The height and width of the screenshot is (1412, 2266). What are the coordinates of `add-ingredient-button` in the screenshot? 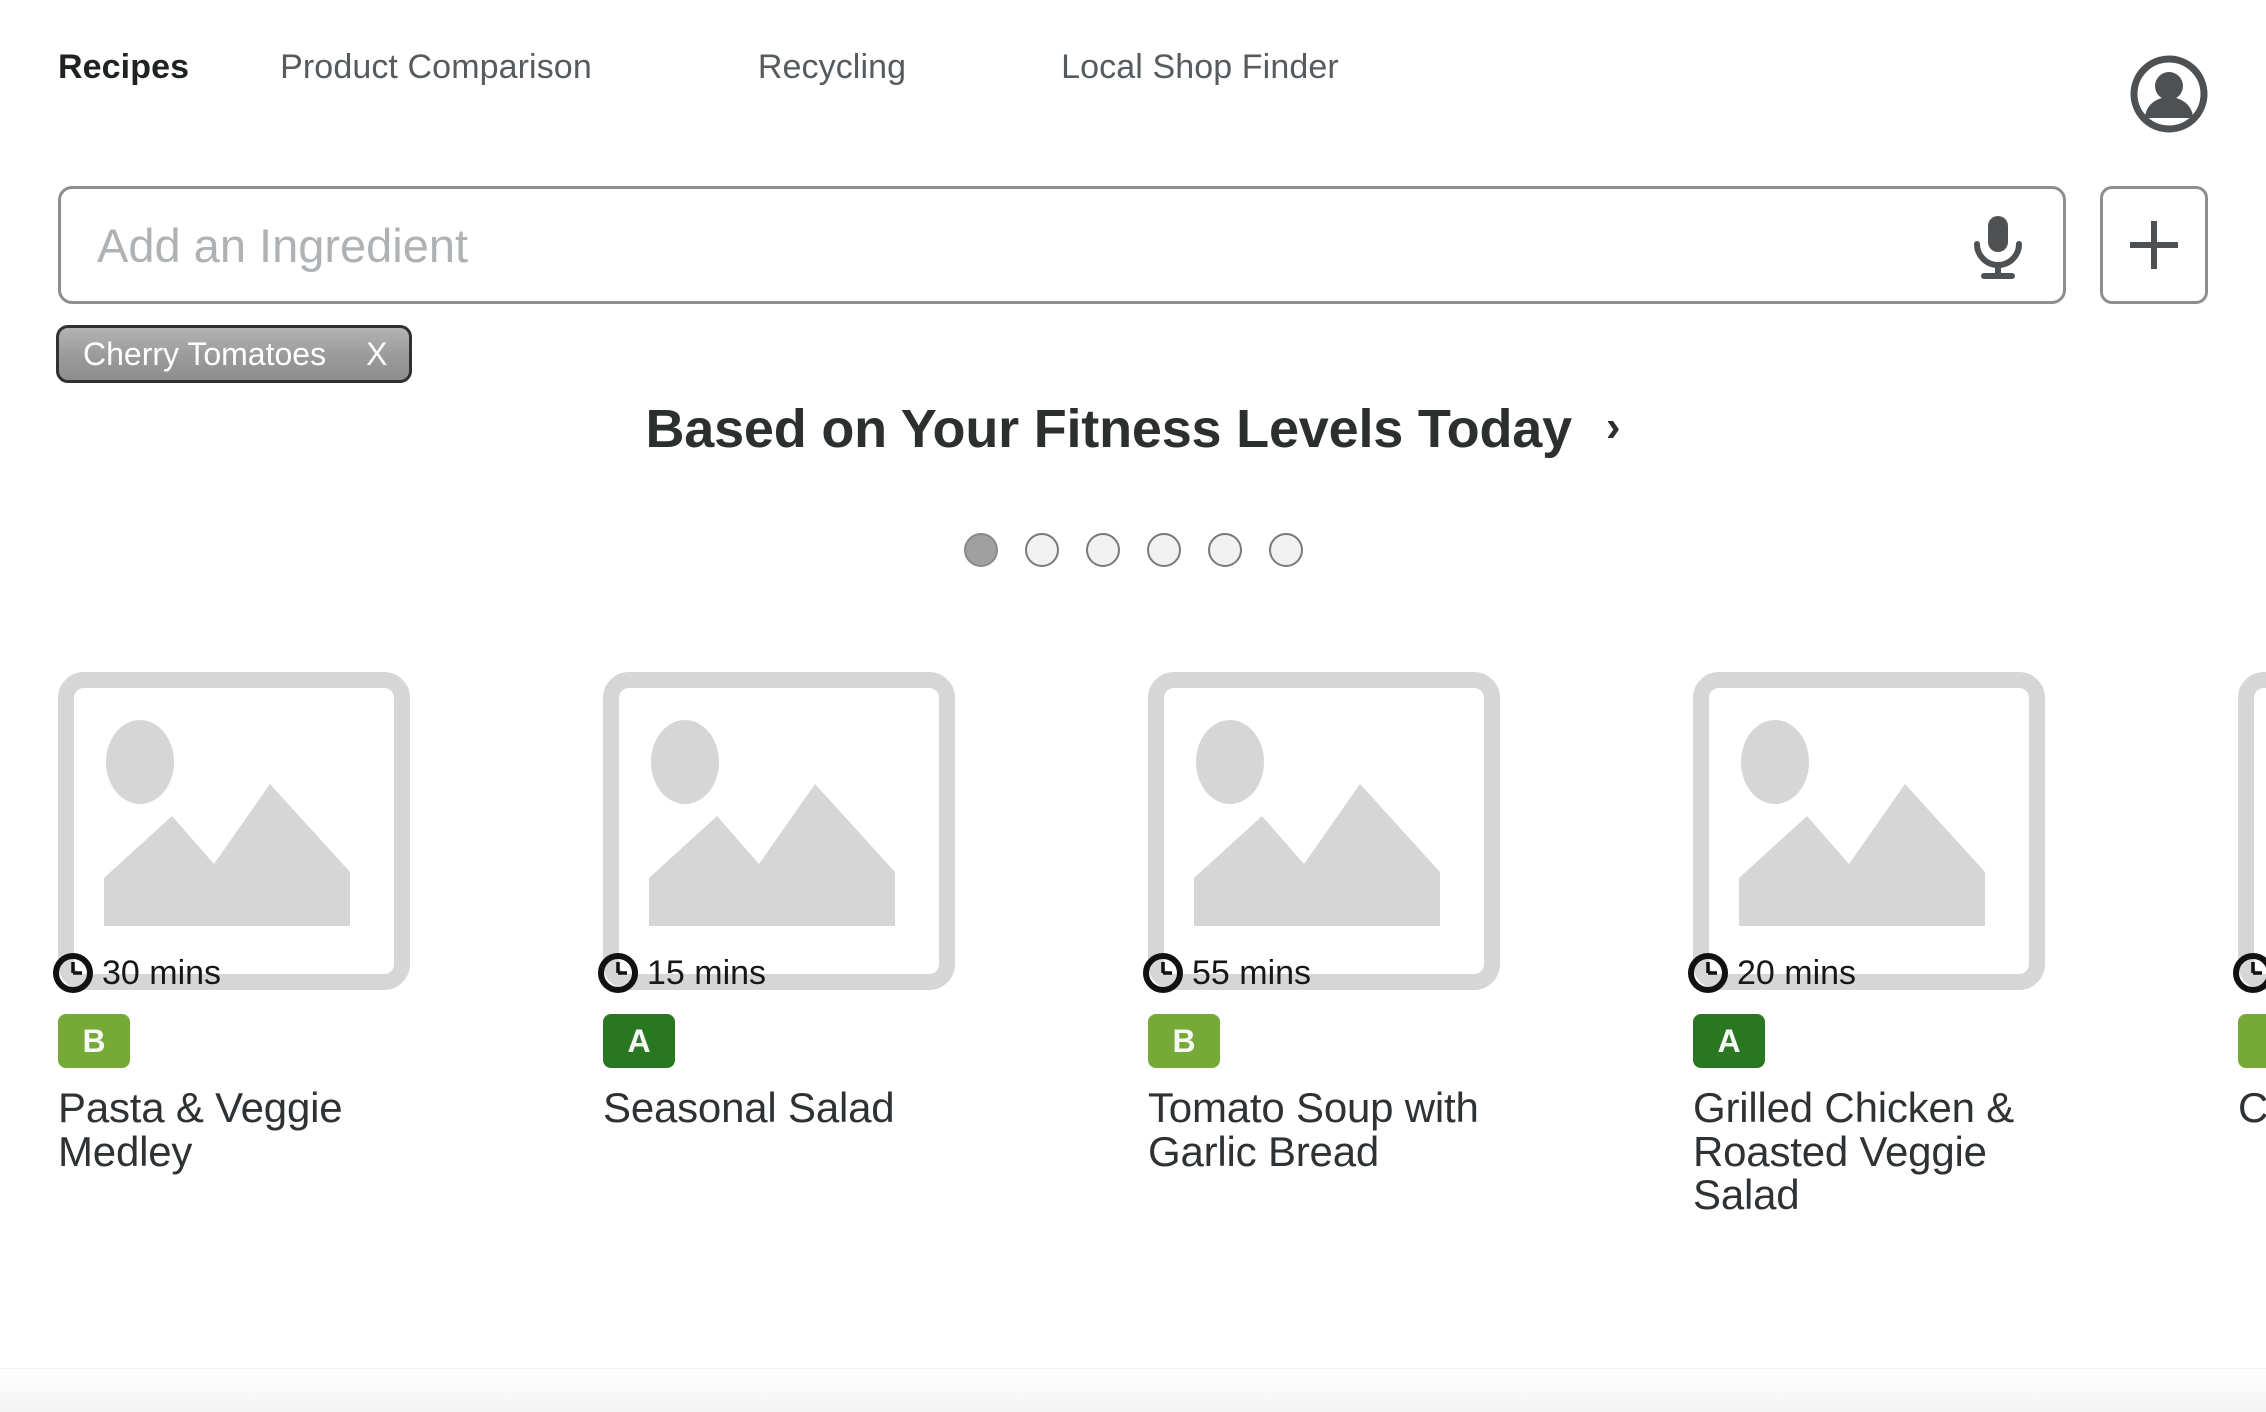 It's located at (2154, 245).